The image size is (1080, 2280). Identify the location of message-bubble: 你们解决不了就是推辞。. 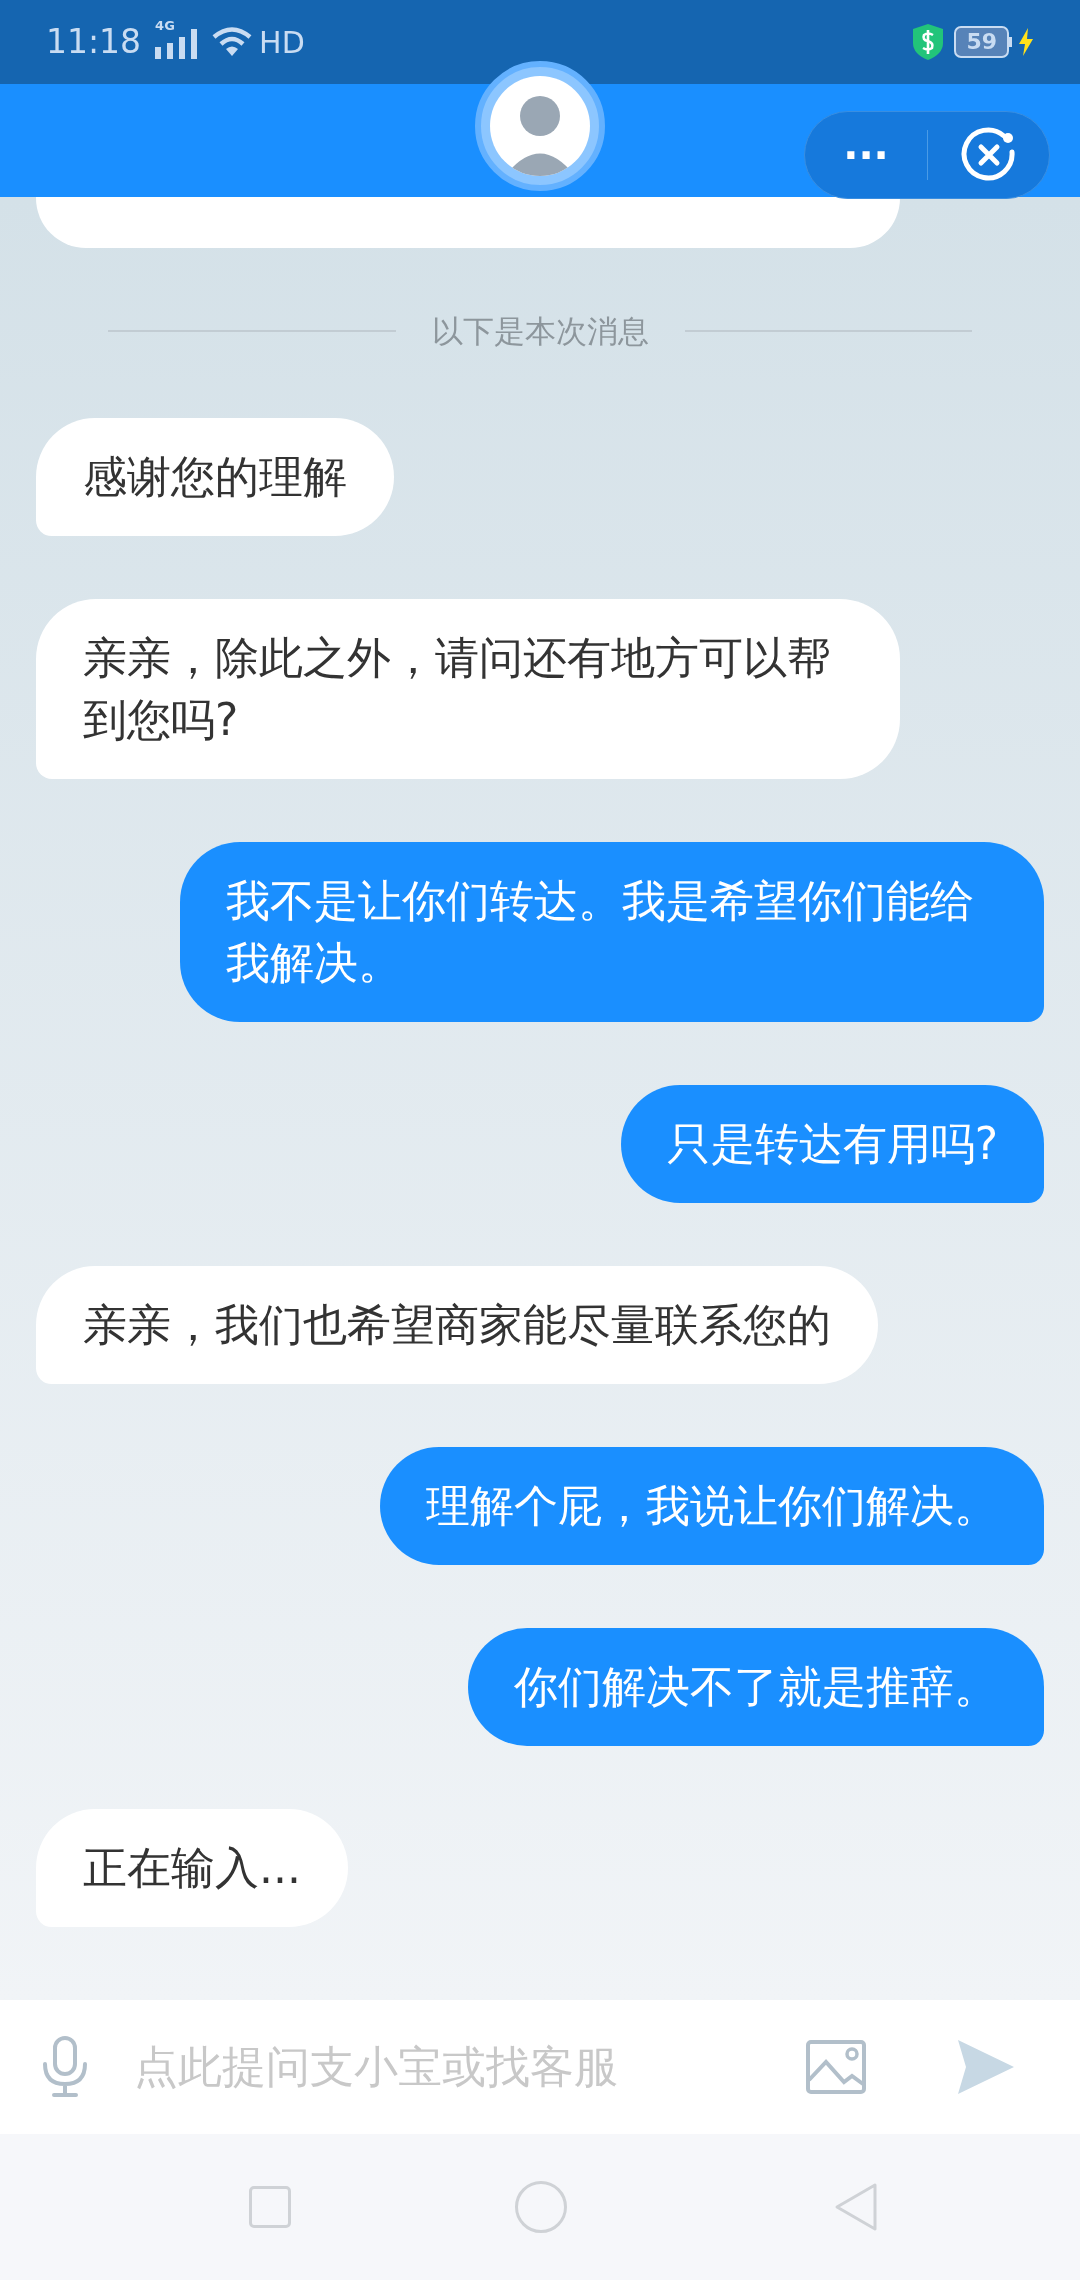
(756, 1686).